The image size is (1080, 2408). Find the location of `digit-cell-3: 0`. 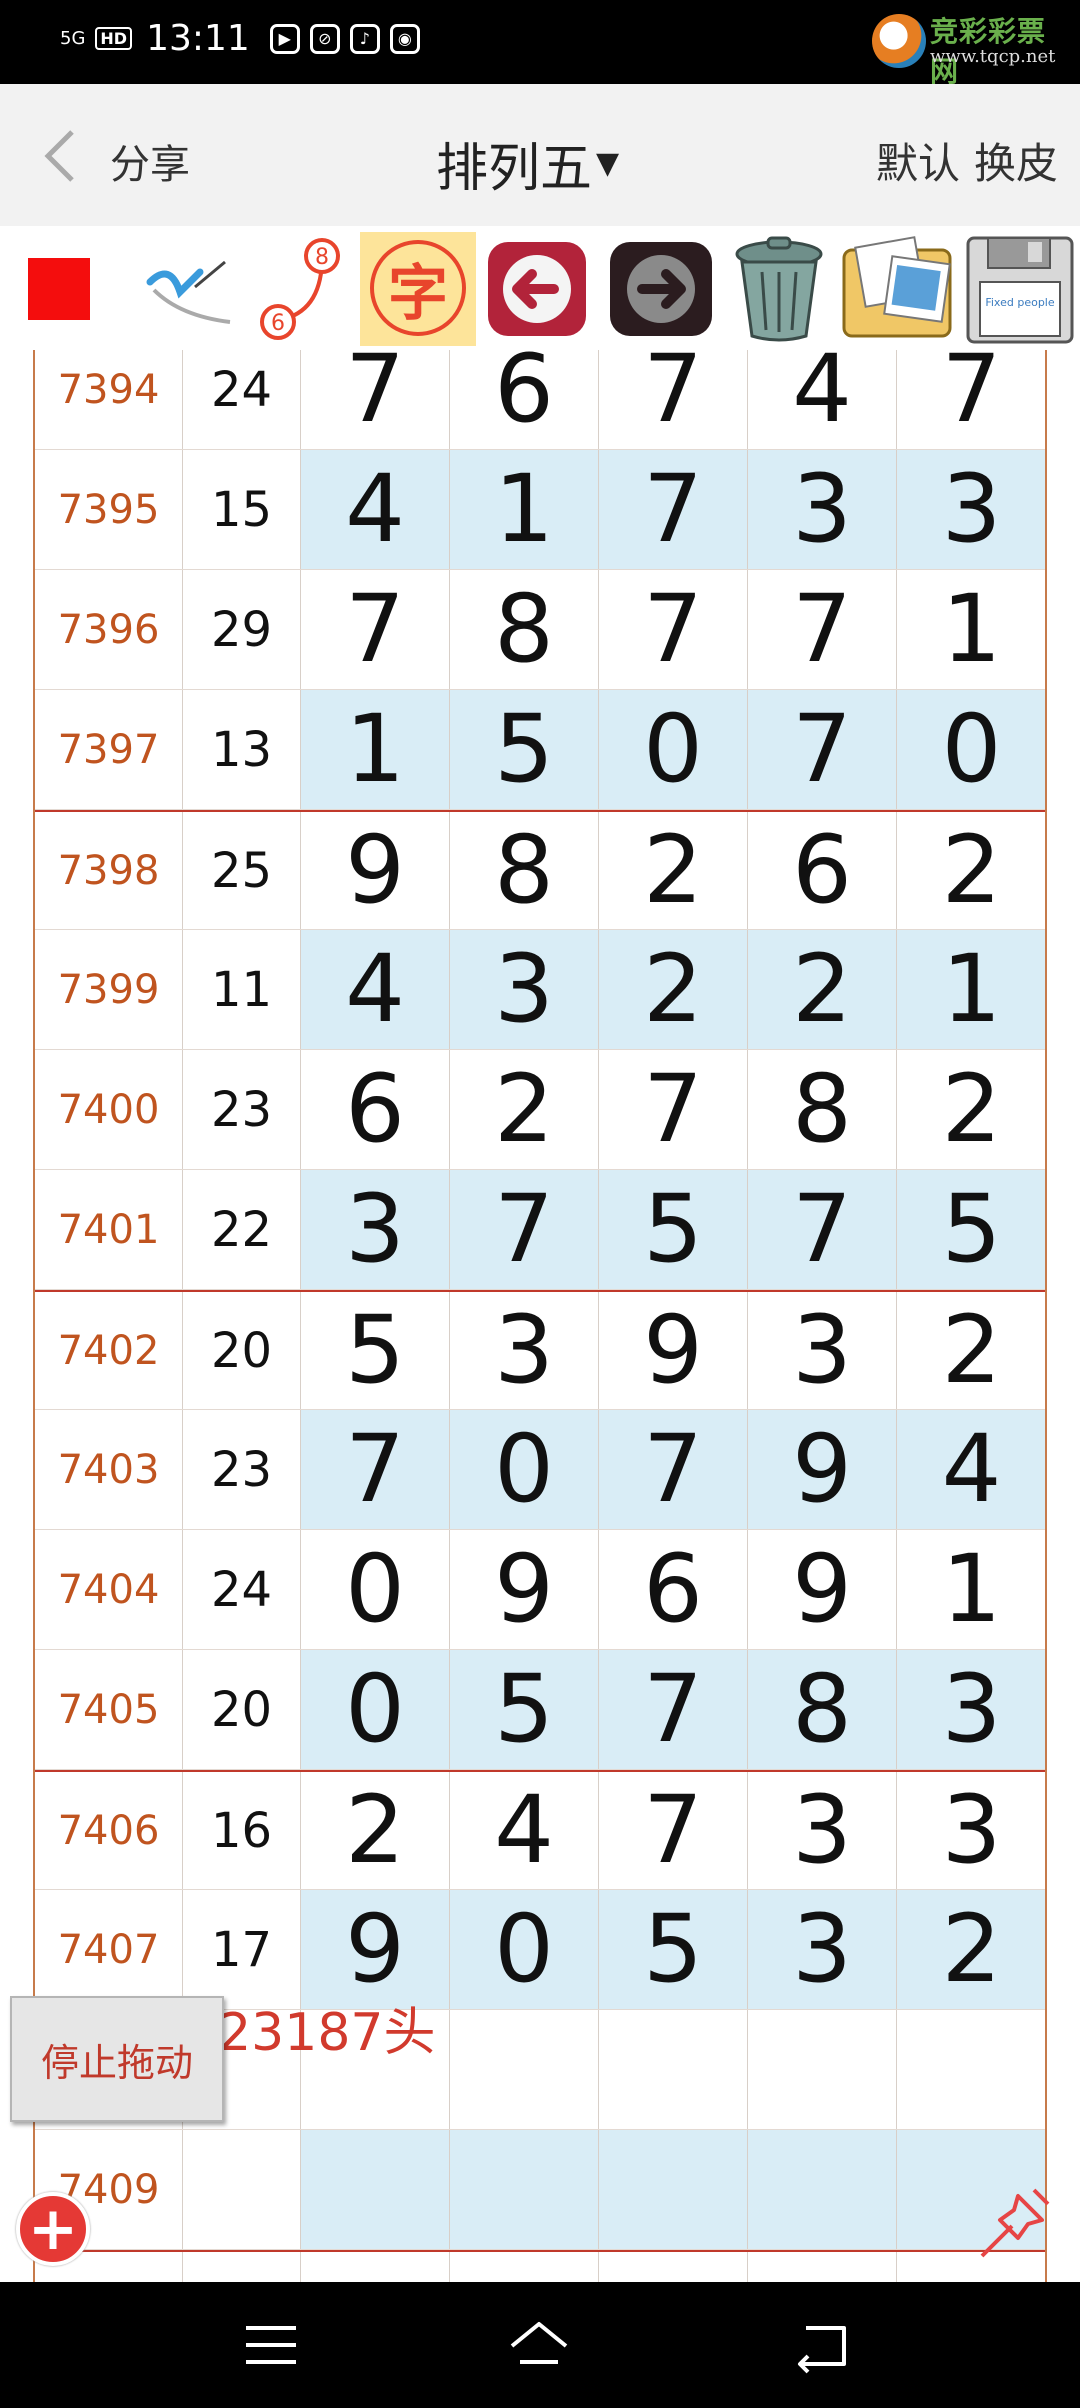

digit-cell-3: 0 is located at coordinates (673, 749).